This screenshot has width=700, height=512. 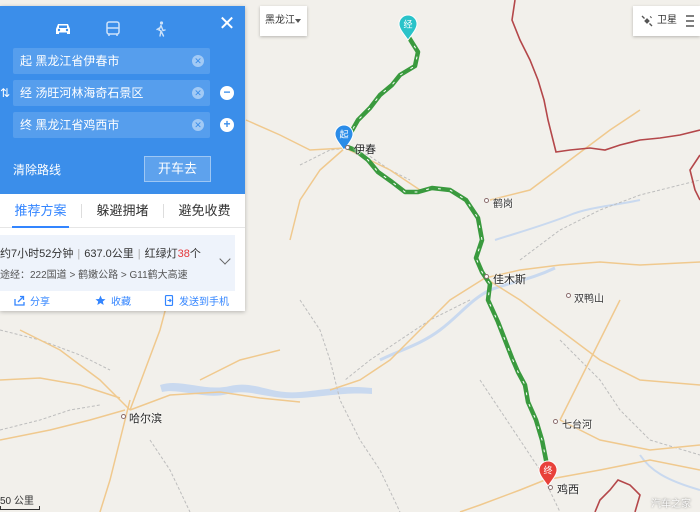 I want to click on star-icon, so click(x=100, y=300).